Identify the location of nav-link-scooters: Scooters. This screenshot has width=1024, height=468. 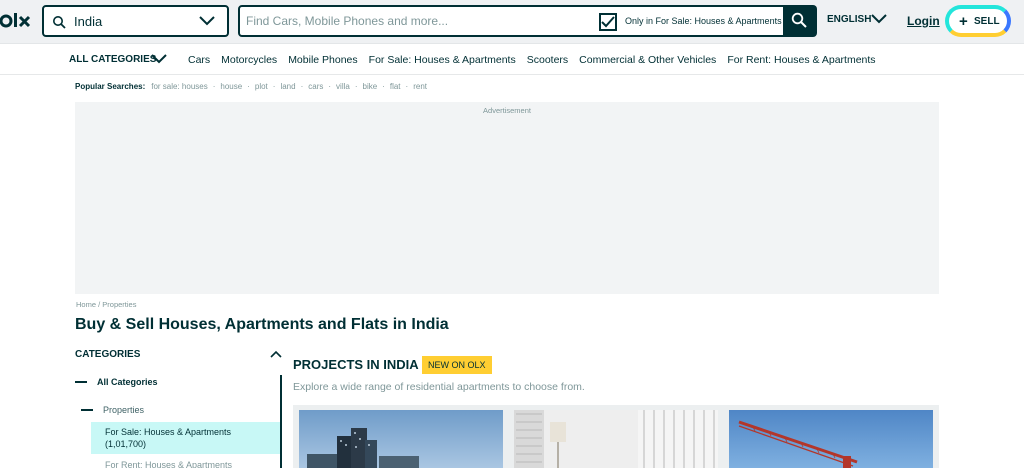
(547, 60).